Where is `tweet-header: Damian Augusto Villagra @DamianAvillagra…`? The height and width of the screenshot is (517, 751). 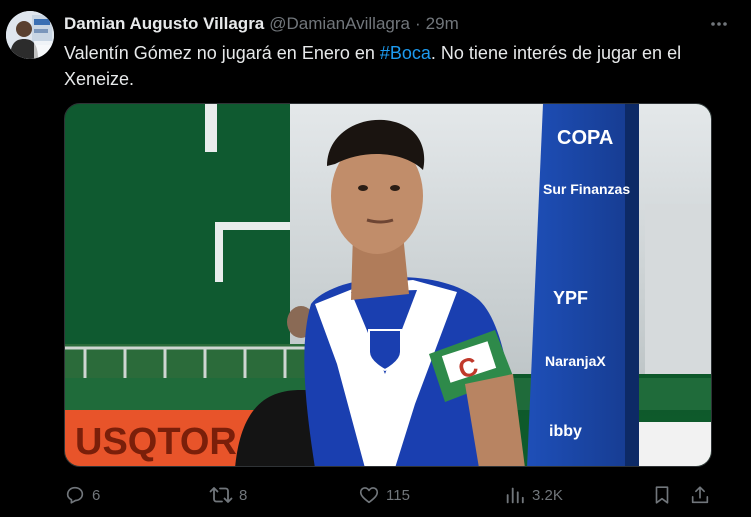
tweet-header: Damian Augusto Villagra @DamianAvillagra… is located at coordinates (387, 24).